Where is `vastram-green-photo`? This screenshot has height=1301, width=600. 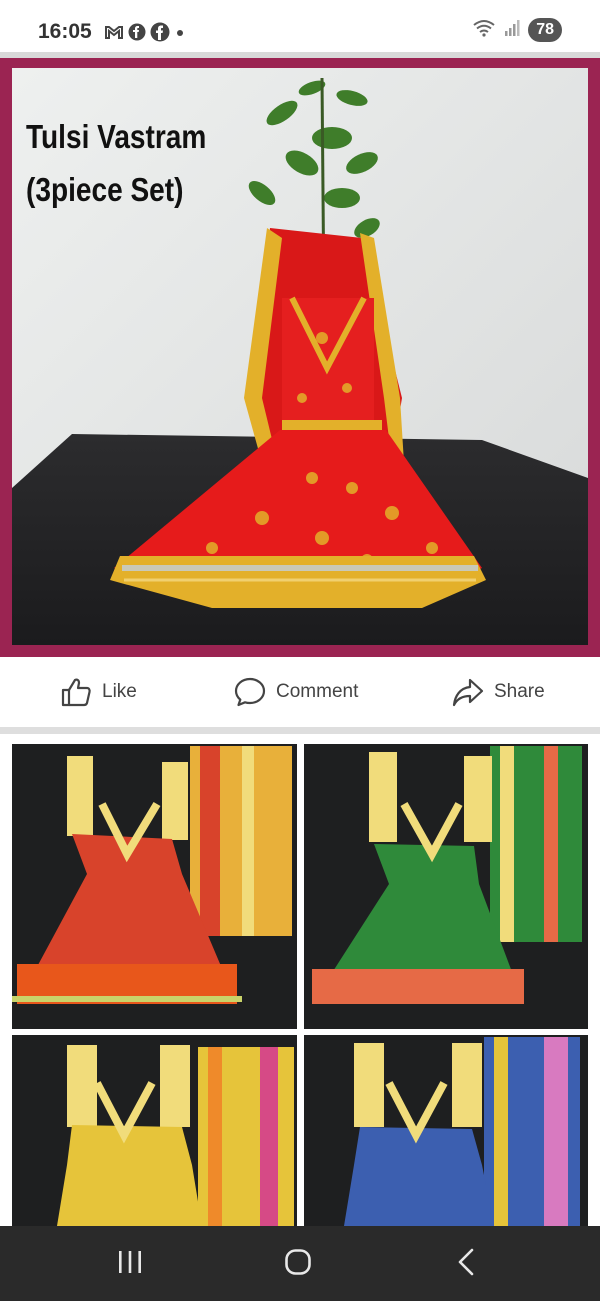
vastram-green-photo is located at coordinates (446, 886).